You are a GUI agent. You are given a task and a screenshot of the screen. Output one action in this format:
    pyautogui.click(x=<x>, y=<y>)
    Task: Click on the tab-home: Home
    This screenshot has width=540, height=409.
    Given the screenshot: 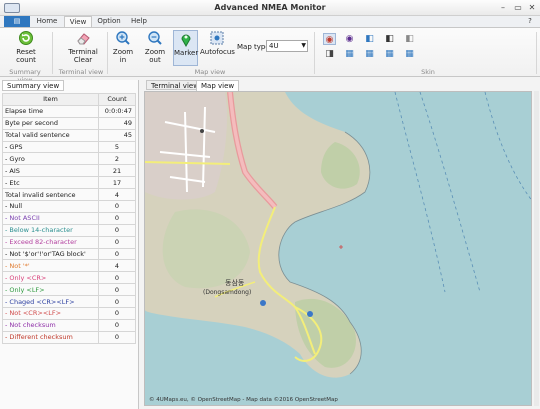 What is the action you would take?
    pyautogui.click(x=47, y=21)
    